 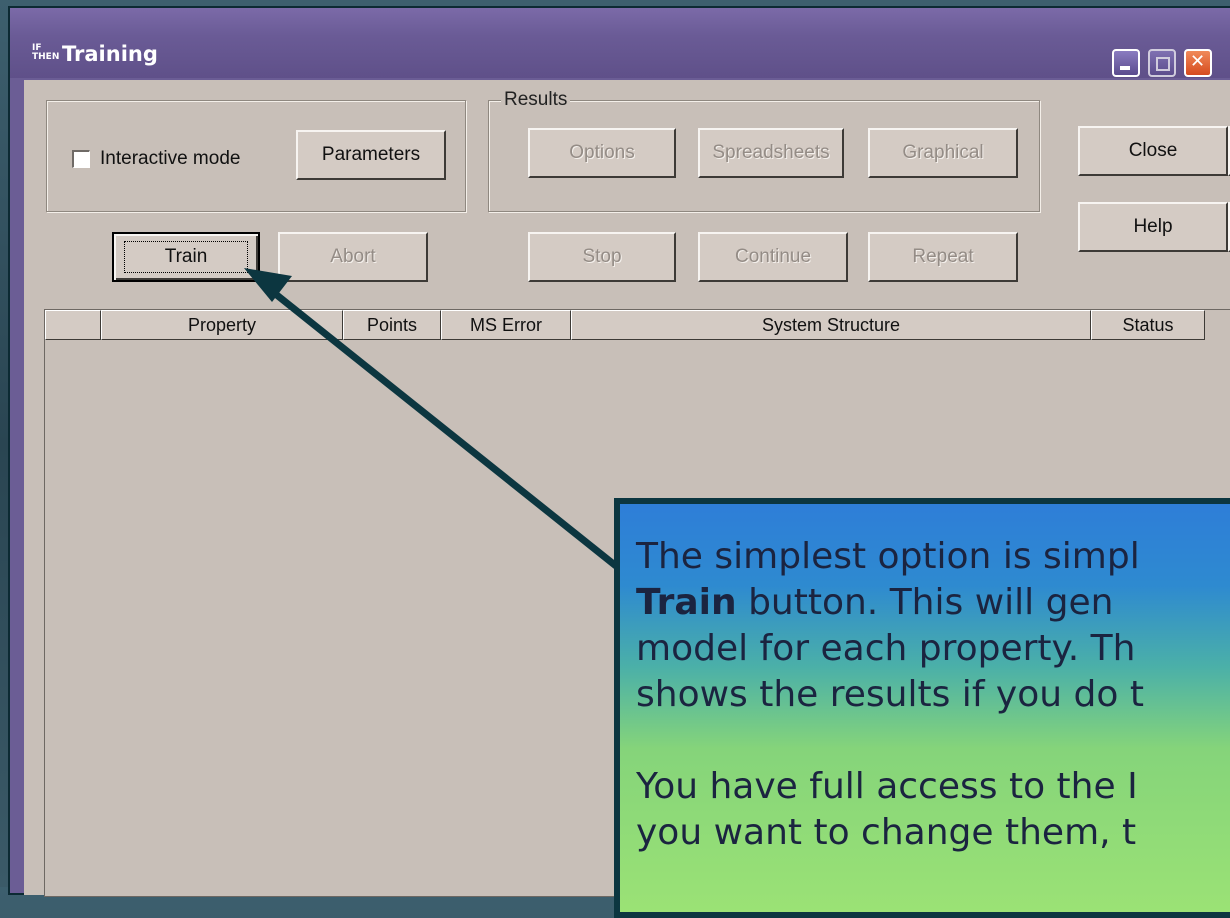 I want to click on callout-line-2-rest: button. This will gen, so click(x=925, y=602).